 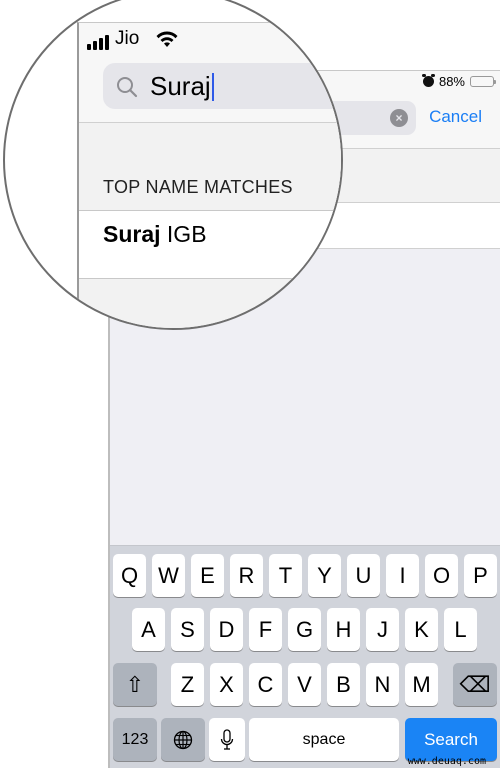 I want to click on key-f: F, so click(x=265, y=629).